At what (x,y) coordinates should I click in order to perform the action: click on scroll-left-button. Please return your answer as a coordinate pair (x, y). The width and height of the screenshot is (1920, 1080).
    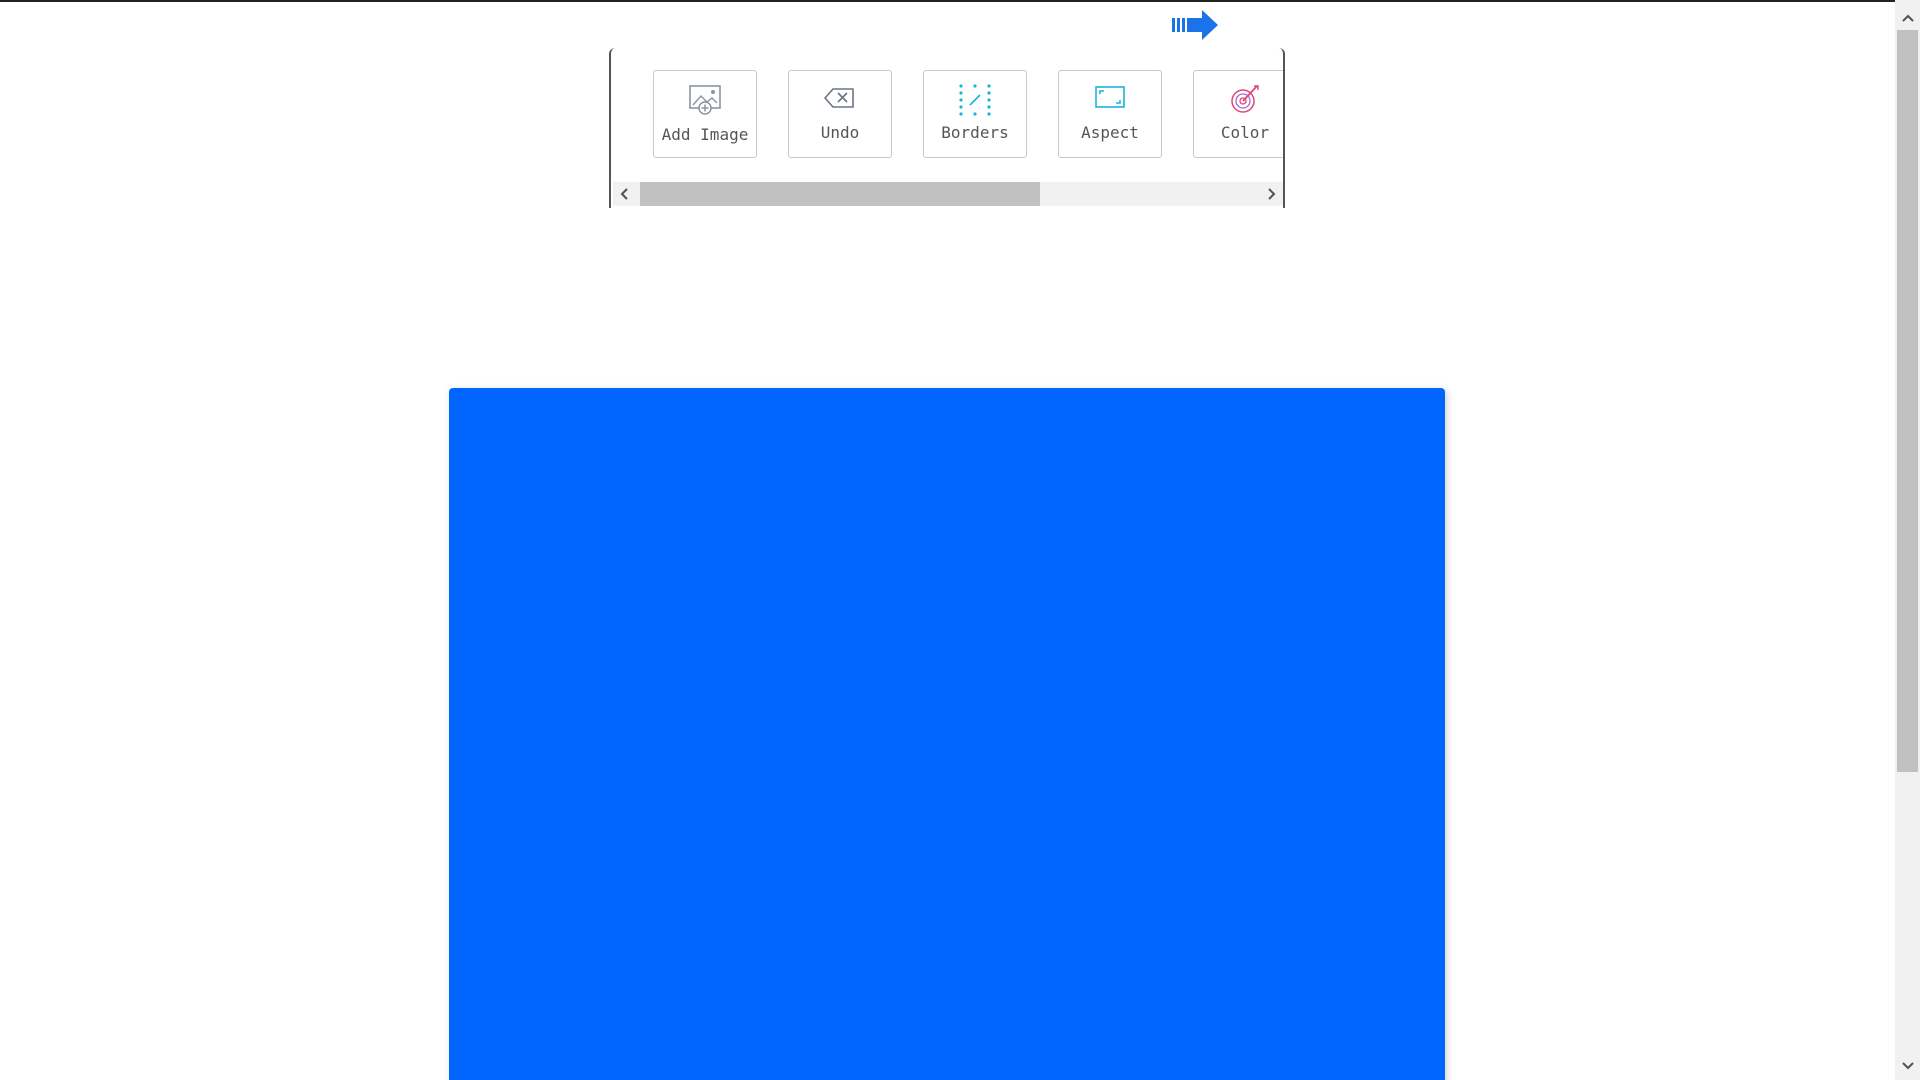
    Looking at the image, I should click on (625, 194).